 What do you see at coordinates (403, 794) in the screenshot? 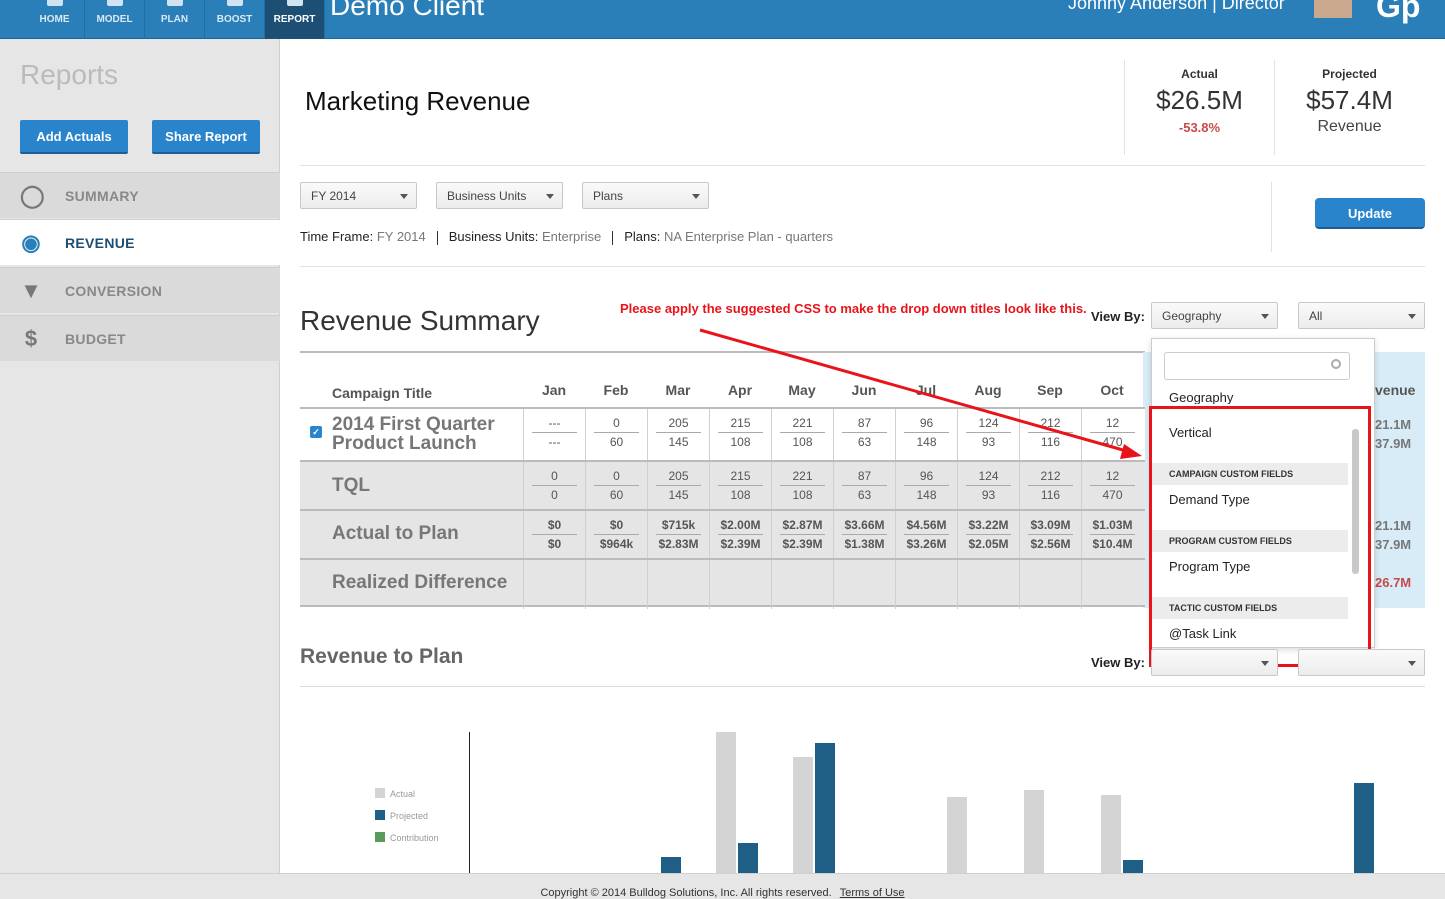
I see `legend-label: Actual` at bounding box center [403, 794].